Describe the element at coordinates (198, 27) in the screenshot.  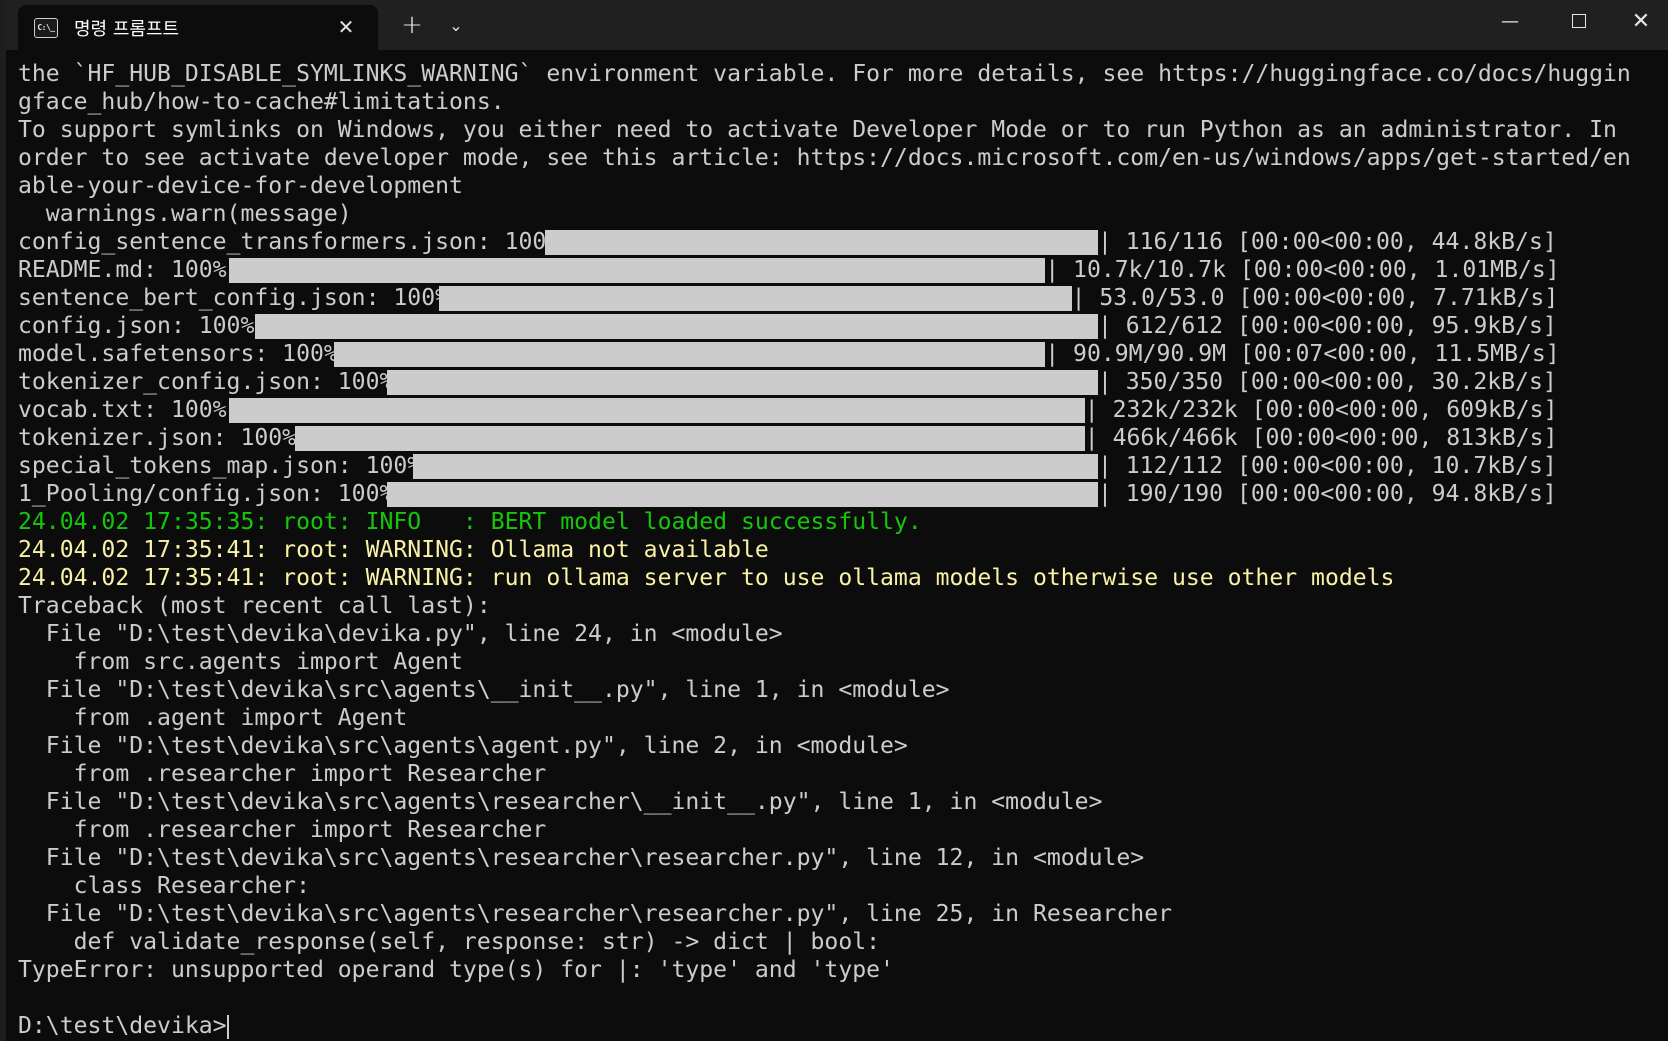
I see `tab-command-prompt: C:\_ 명령 프롬프트 ✕` at that location.